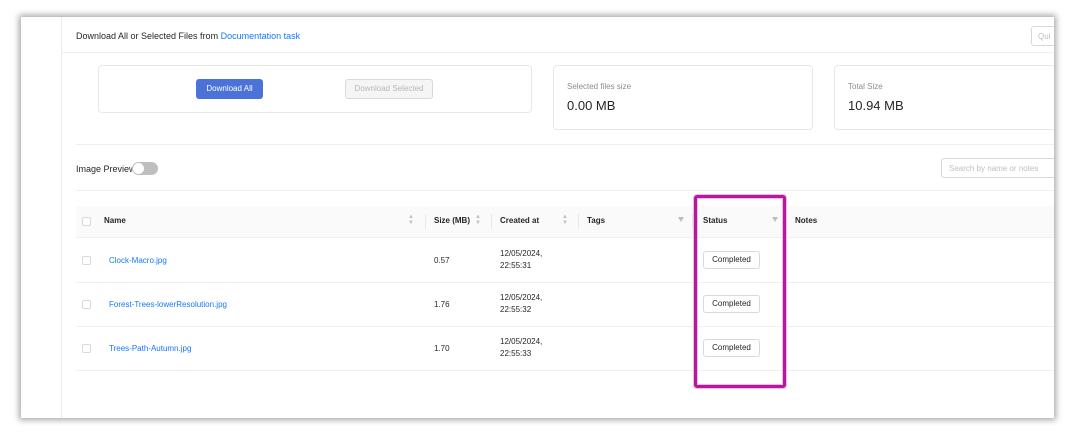 This screenshot has width=1074, height=438. Describe the element at coordinates (442, 348) in the screenshot. I see `file-size: 1.70` at that location.